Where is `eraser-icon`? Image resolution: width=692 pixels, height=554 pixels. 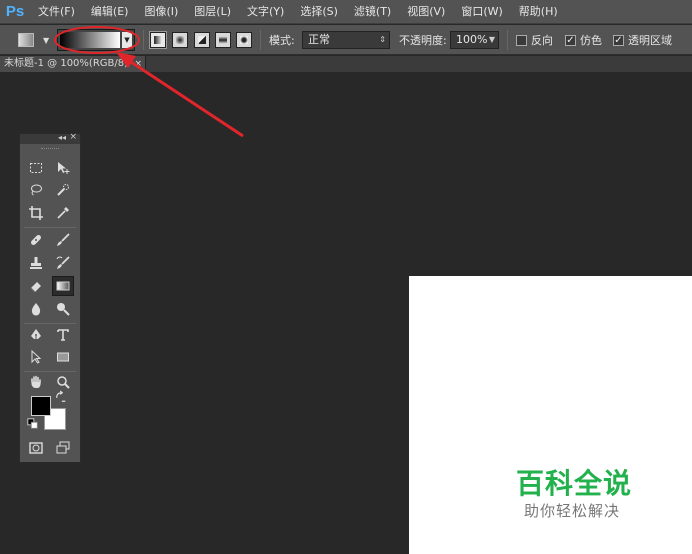 eraser-icon is located at coordinates (35, 287).